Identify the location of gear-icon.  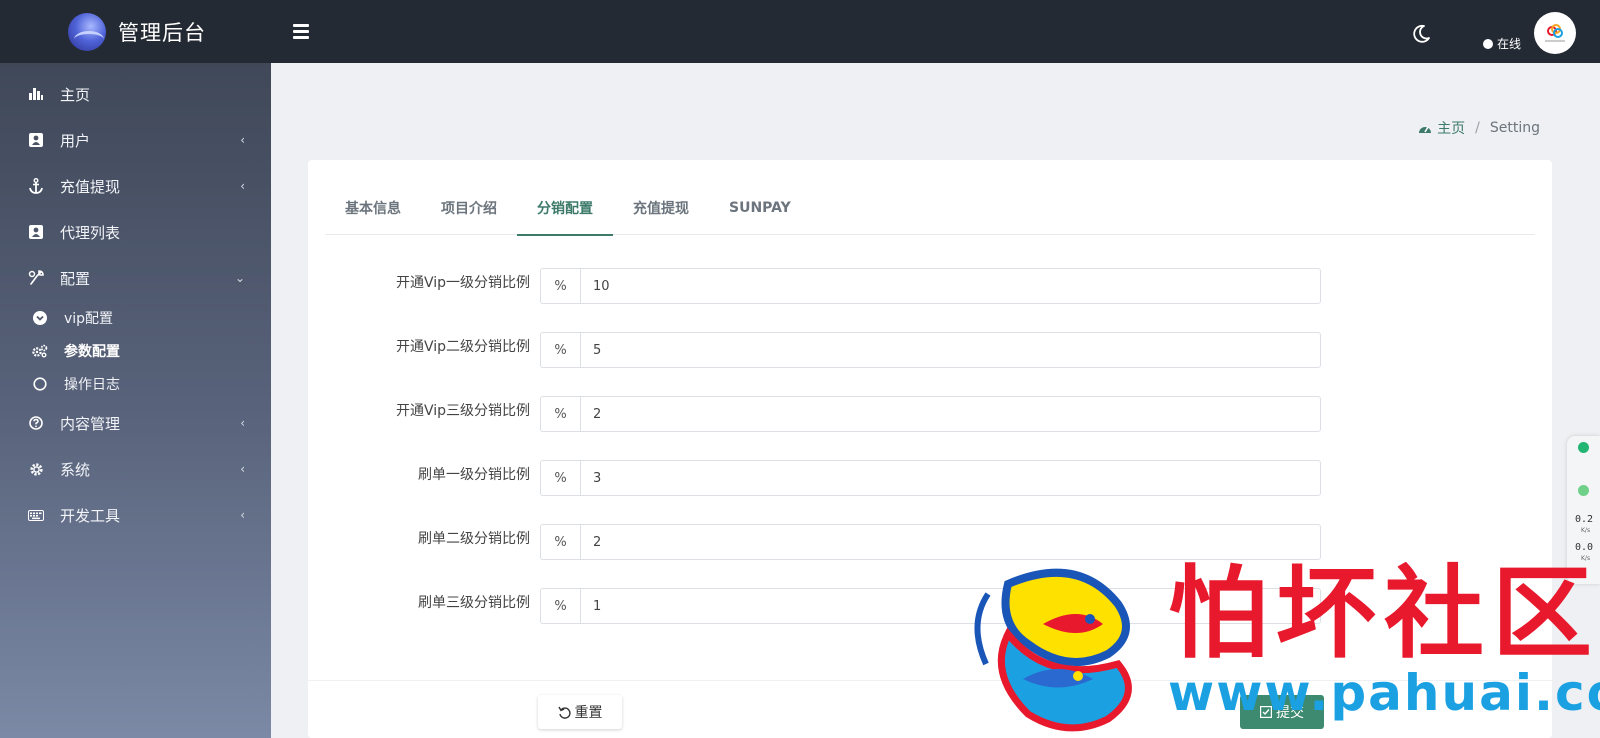
(36, 469).